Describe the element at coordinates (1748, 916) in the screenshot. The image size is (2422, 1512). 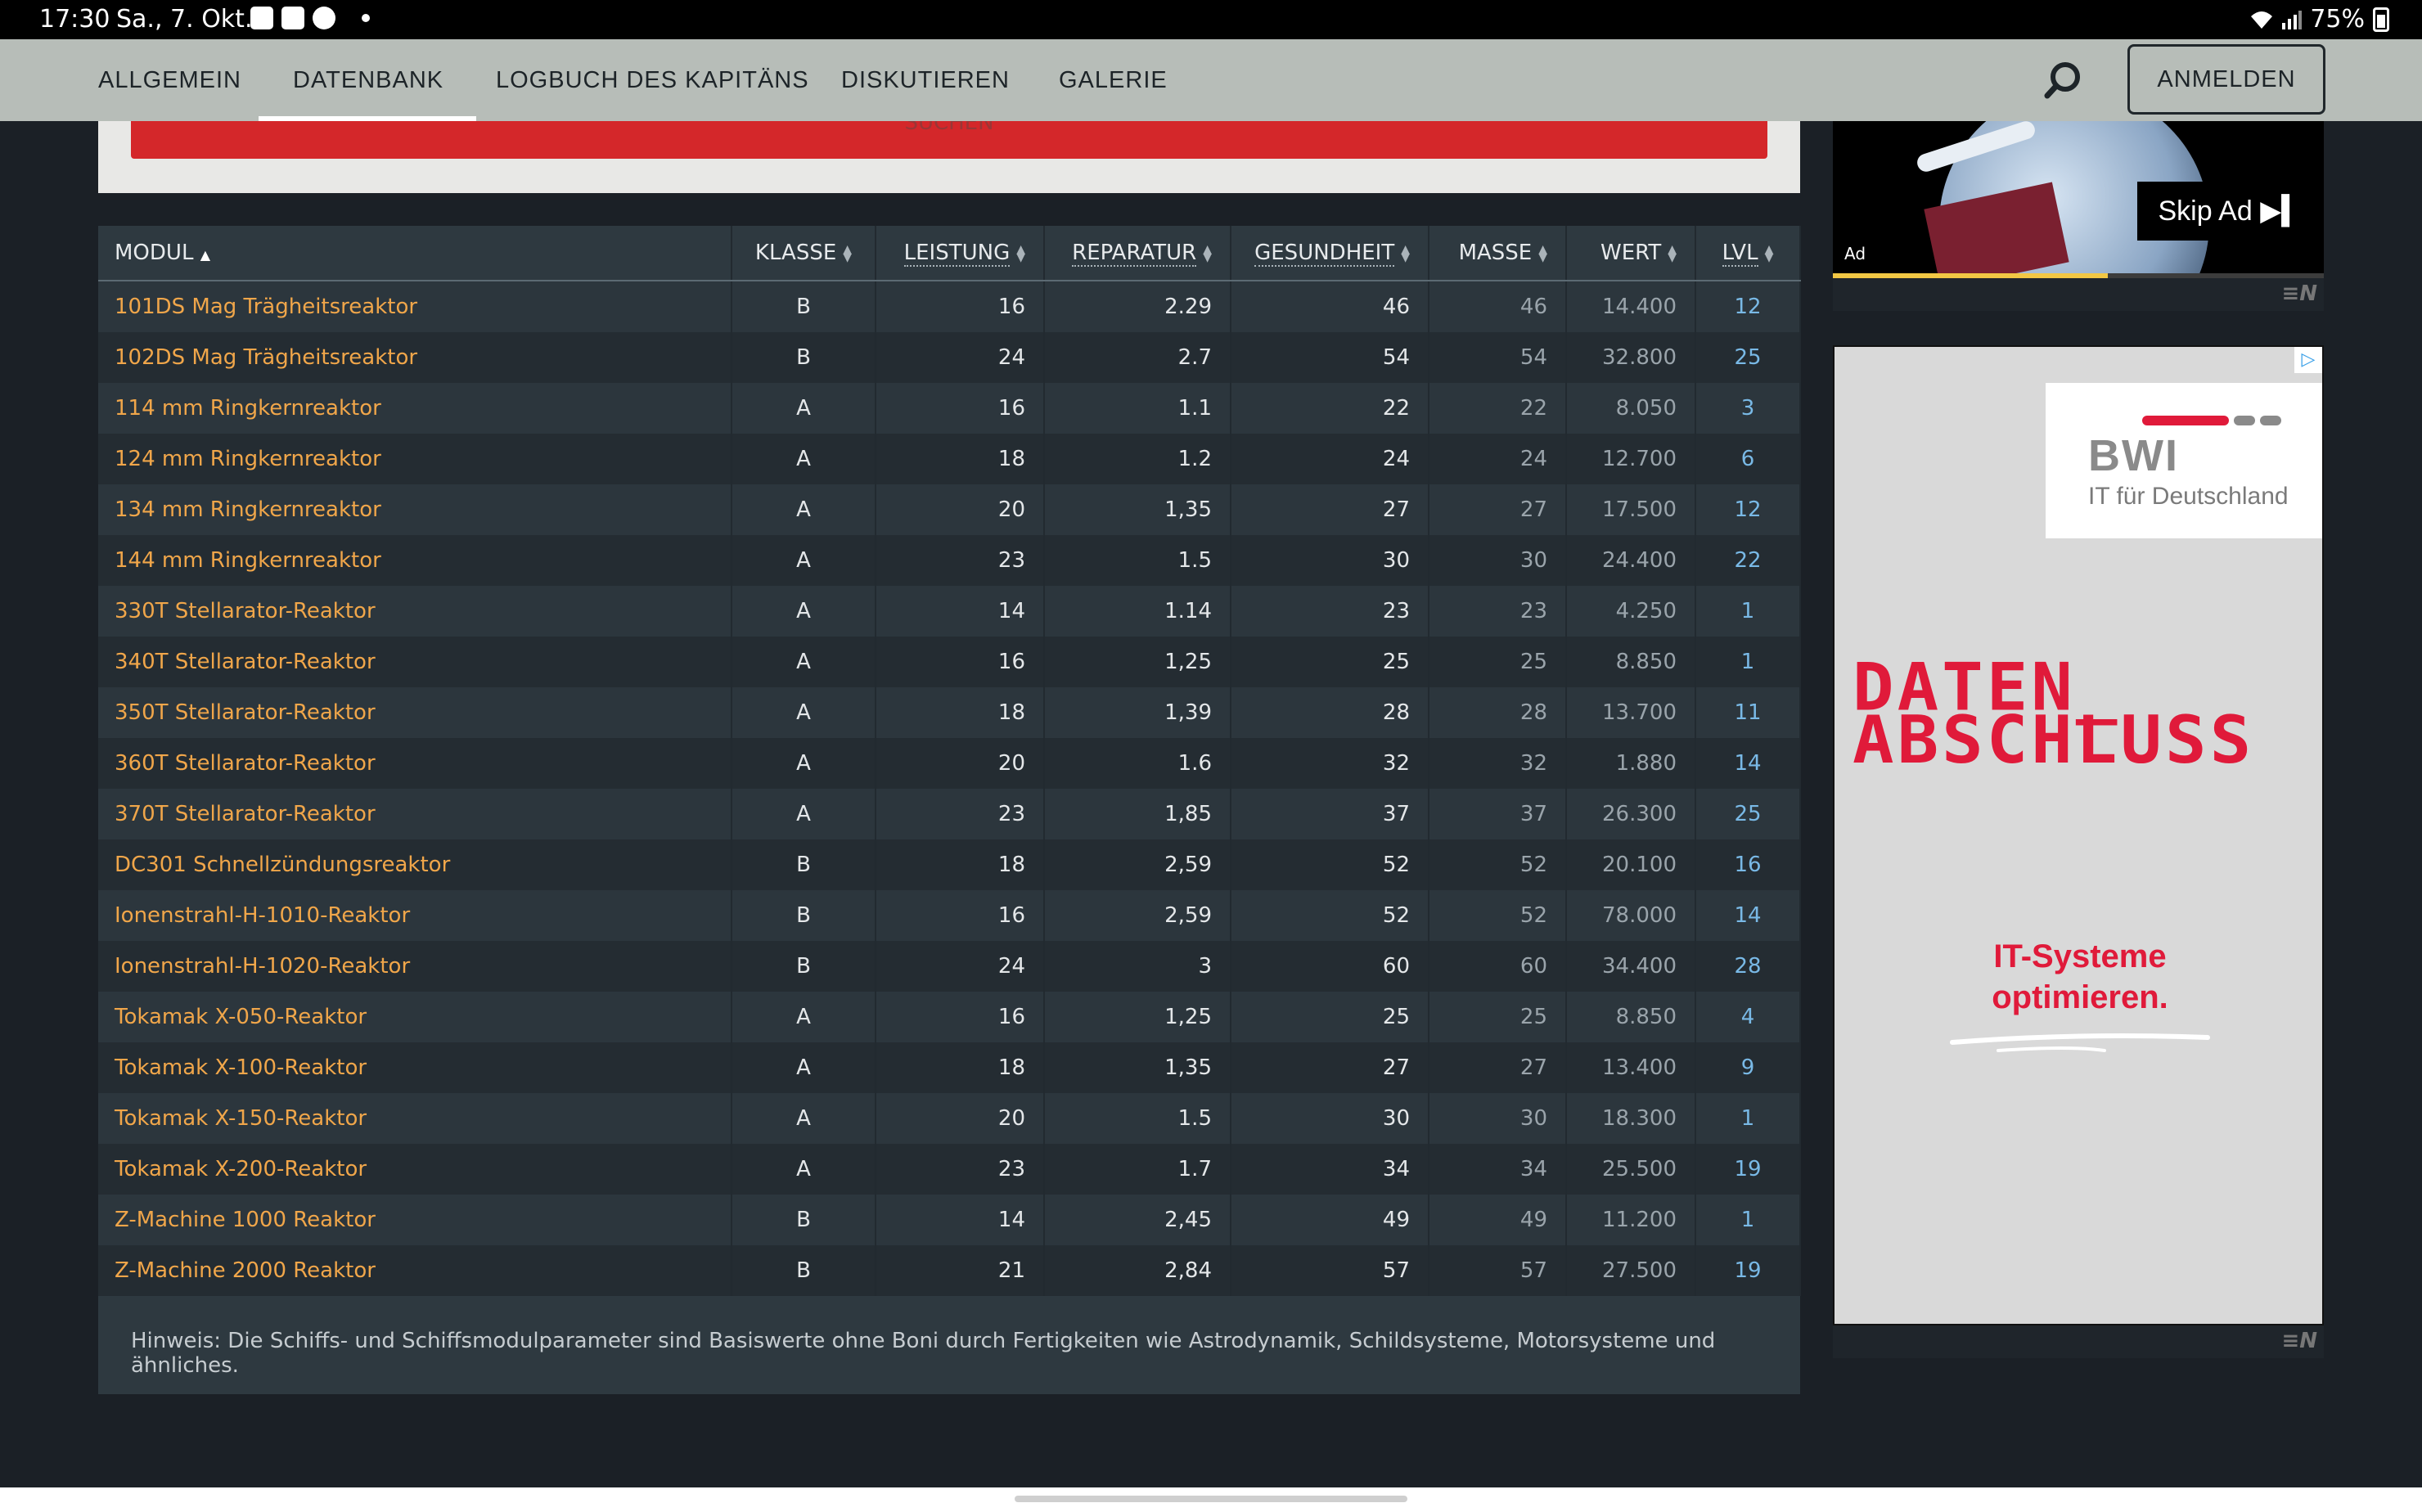
I see `cell-lvl: 14` at that location.